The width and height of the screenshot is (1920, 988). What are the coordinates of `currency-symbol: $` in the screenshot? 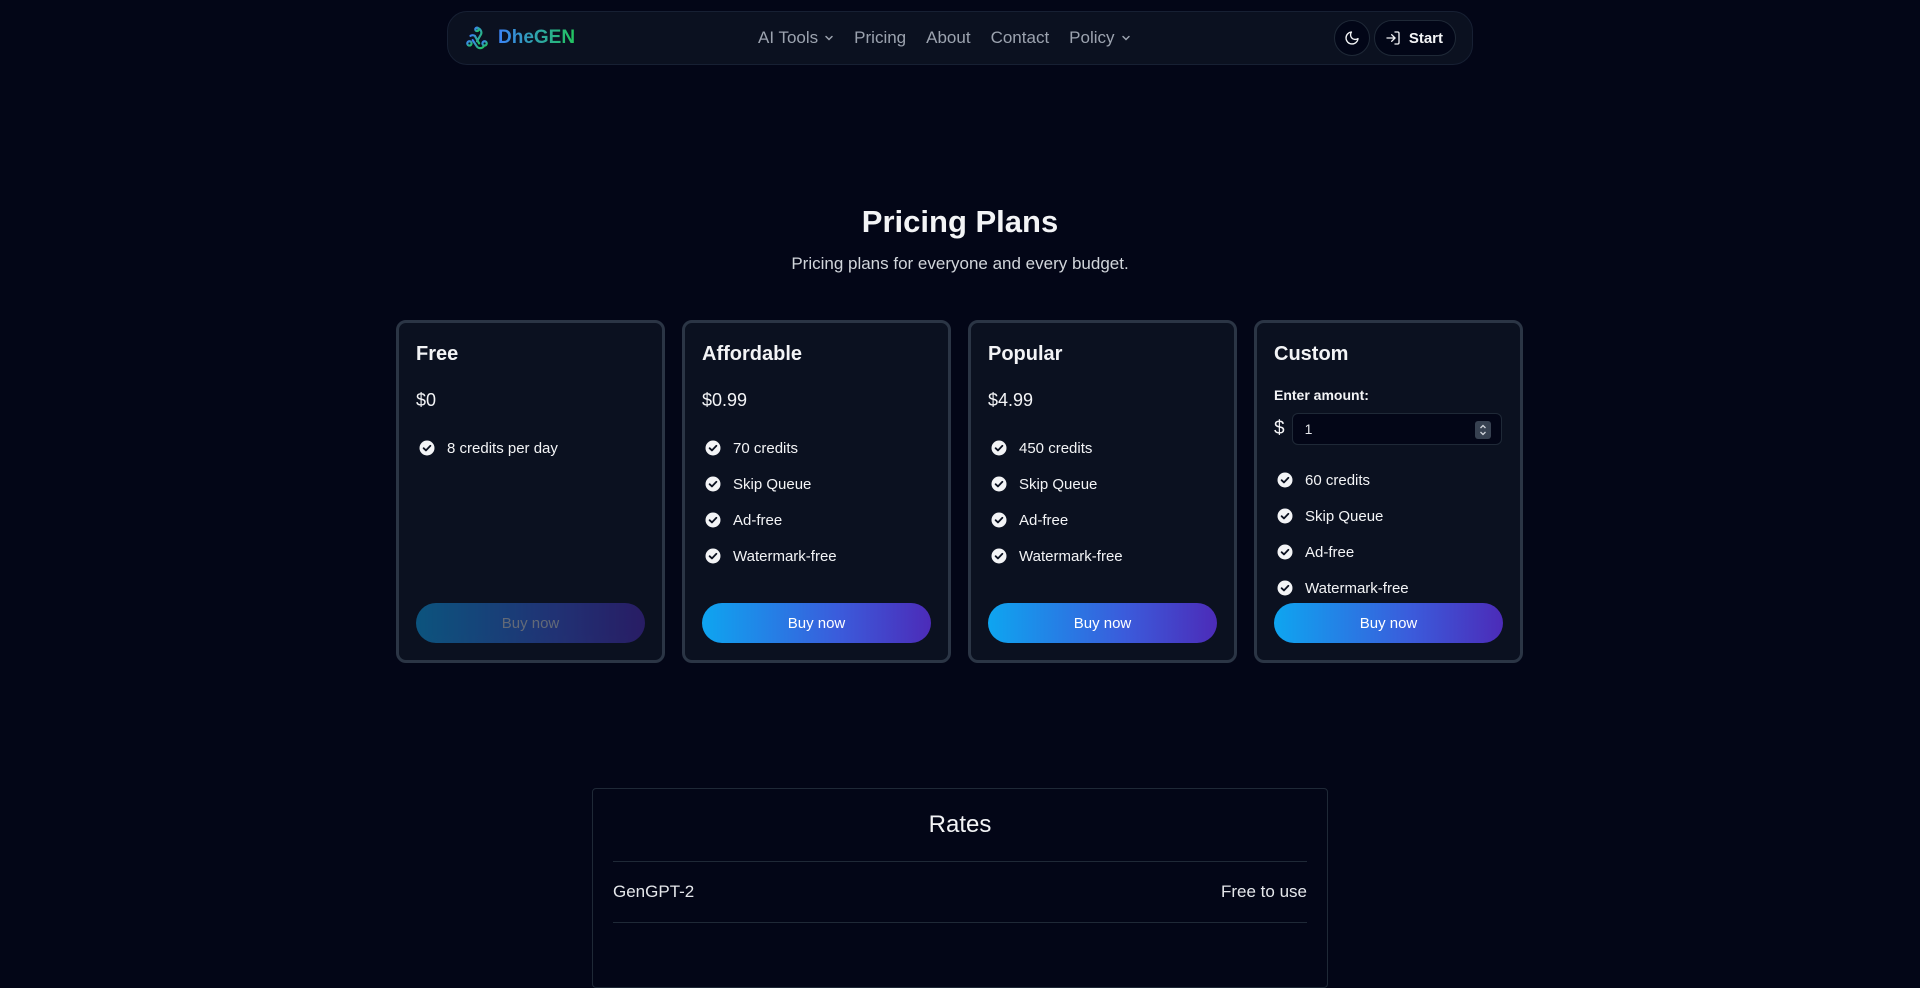 It's located at (1279, 428).